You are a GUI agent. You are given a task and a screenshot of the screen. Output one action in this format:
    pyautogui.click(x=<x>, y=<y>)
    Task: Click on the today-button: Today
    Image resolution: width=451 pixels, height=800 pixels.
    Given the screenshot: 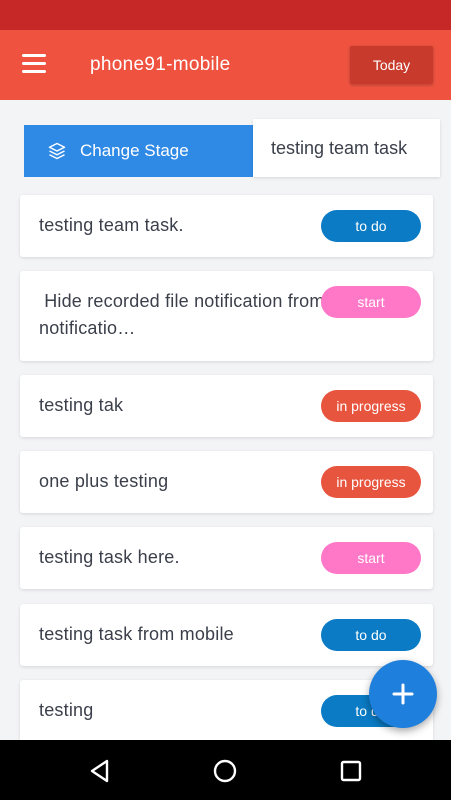 What is the action you would take?
    pyautogui.click(x=391, y=65)
    